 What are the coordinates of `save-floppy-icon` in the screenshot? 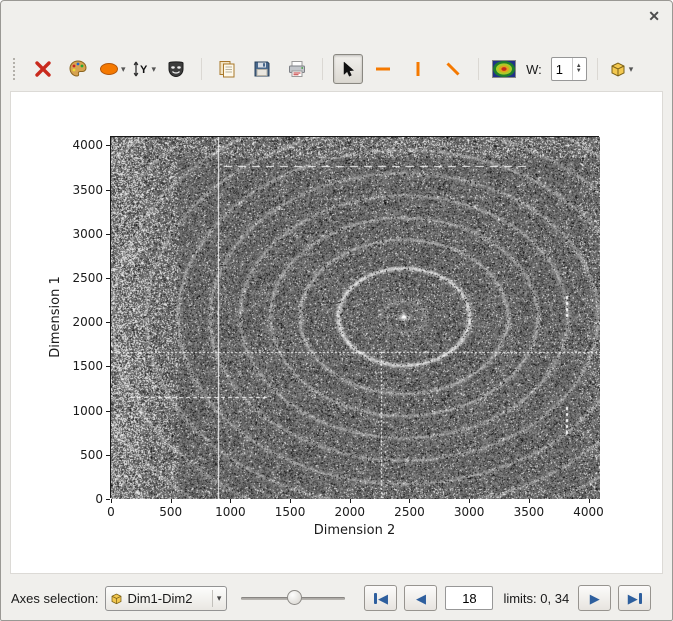 It's located at (262, 69).